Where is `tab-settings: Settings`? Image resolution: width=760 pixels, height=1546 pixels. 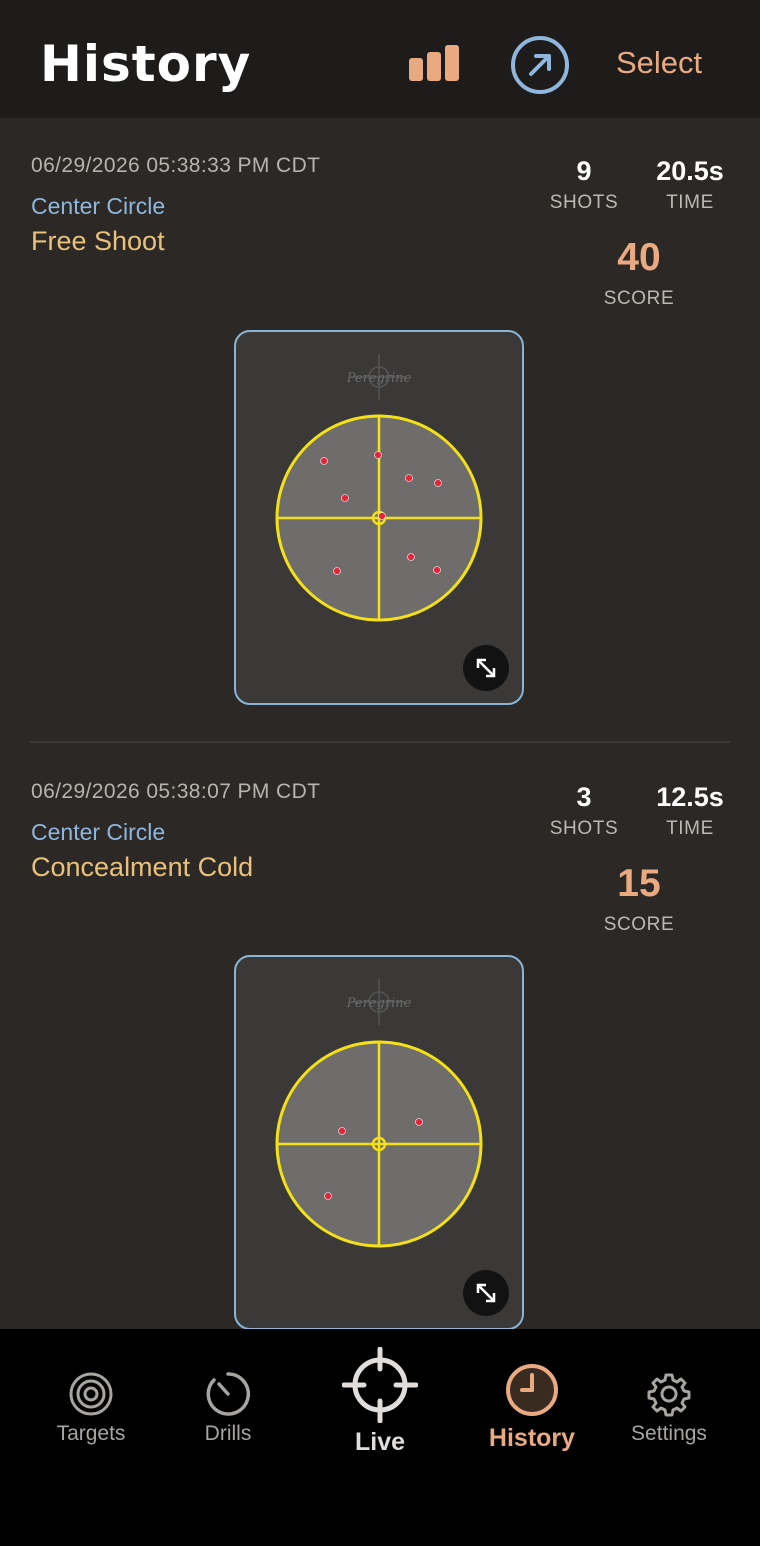
tab-settings: Settings is located at coordinates (669, 1408).